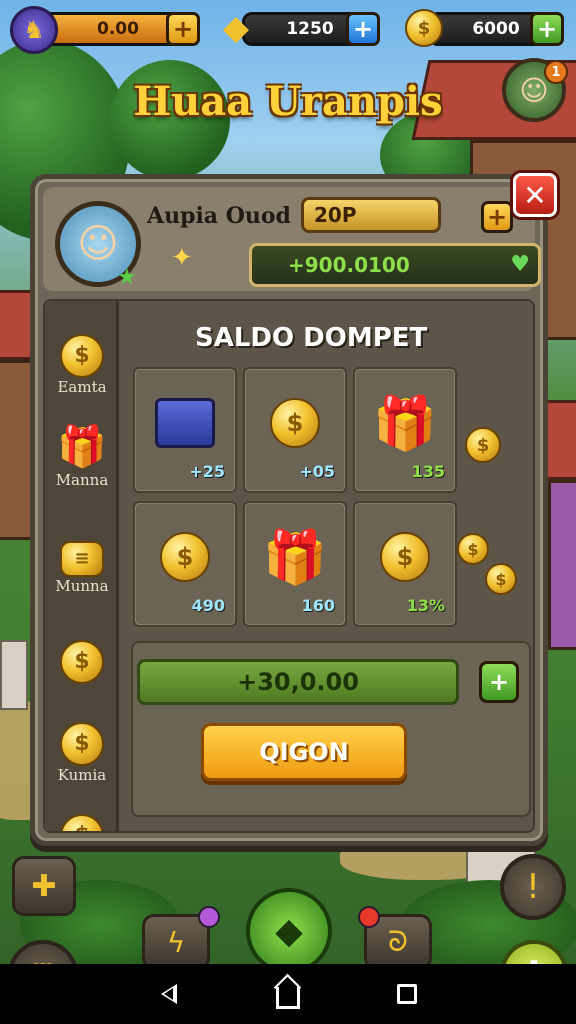  I want to click on side-item-label: Kumia, so click(82, 775).